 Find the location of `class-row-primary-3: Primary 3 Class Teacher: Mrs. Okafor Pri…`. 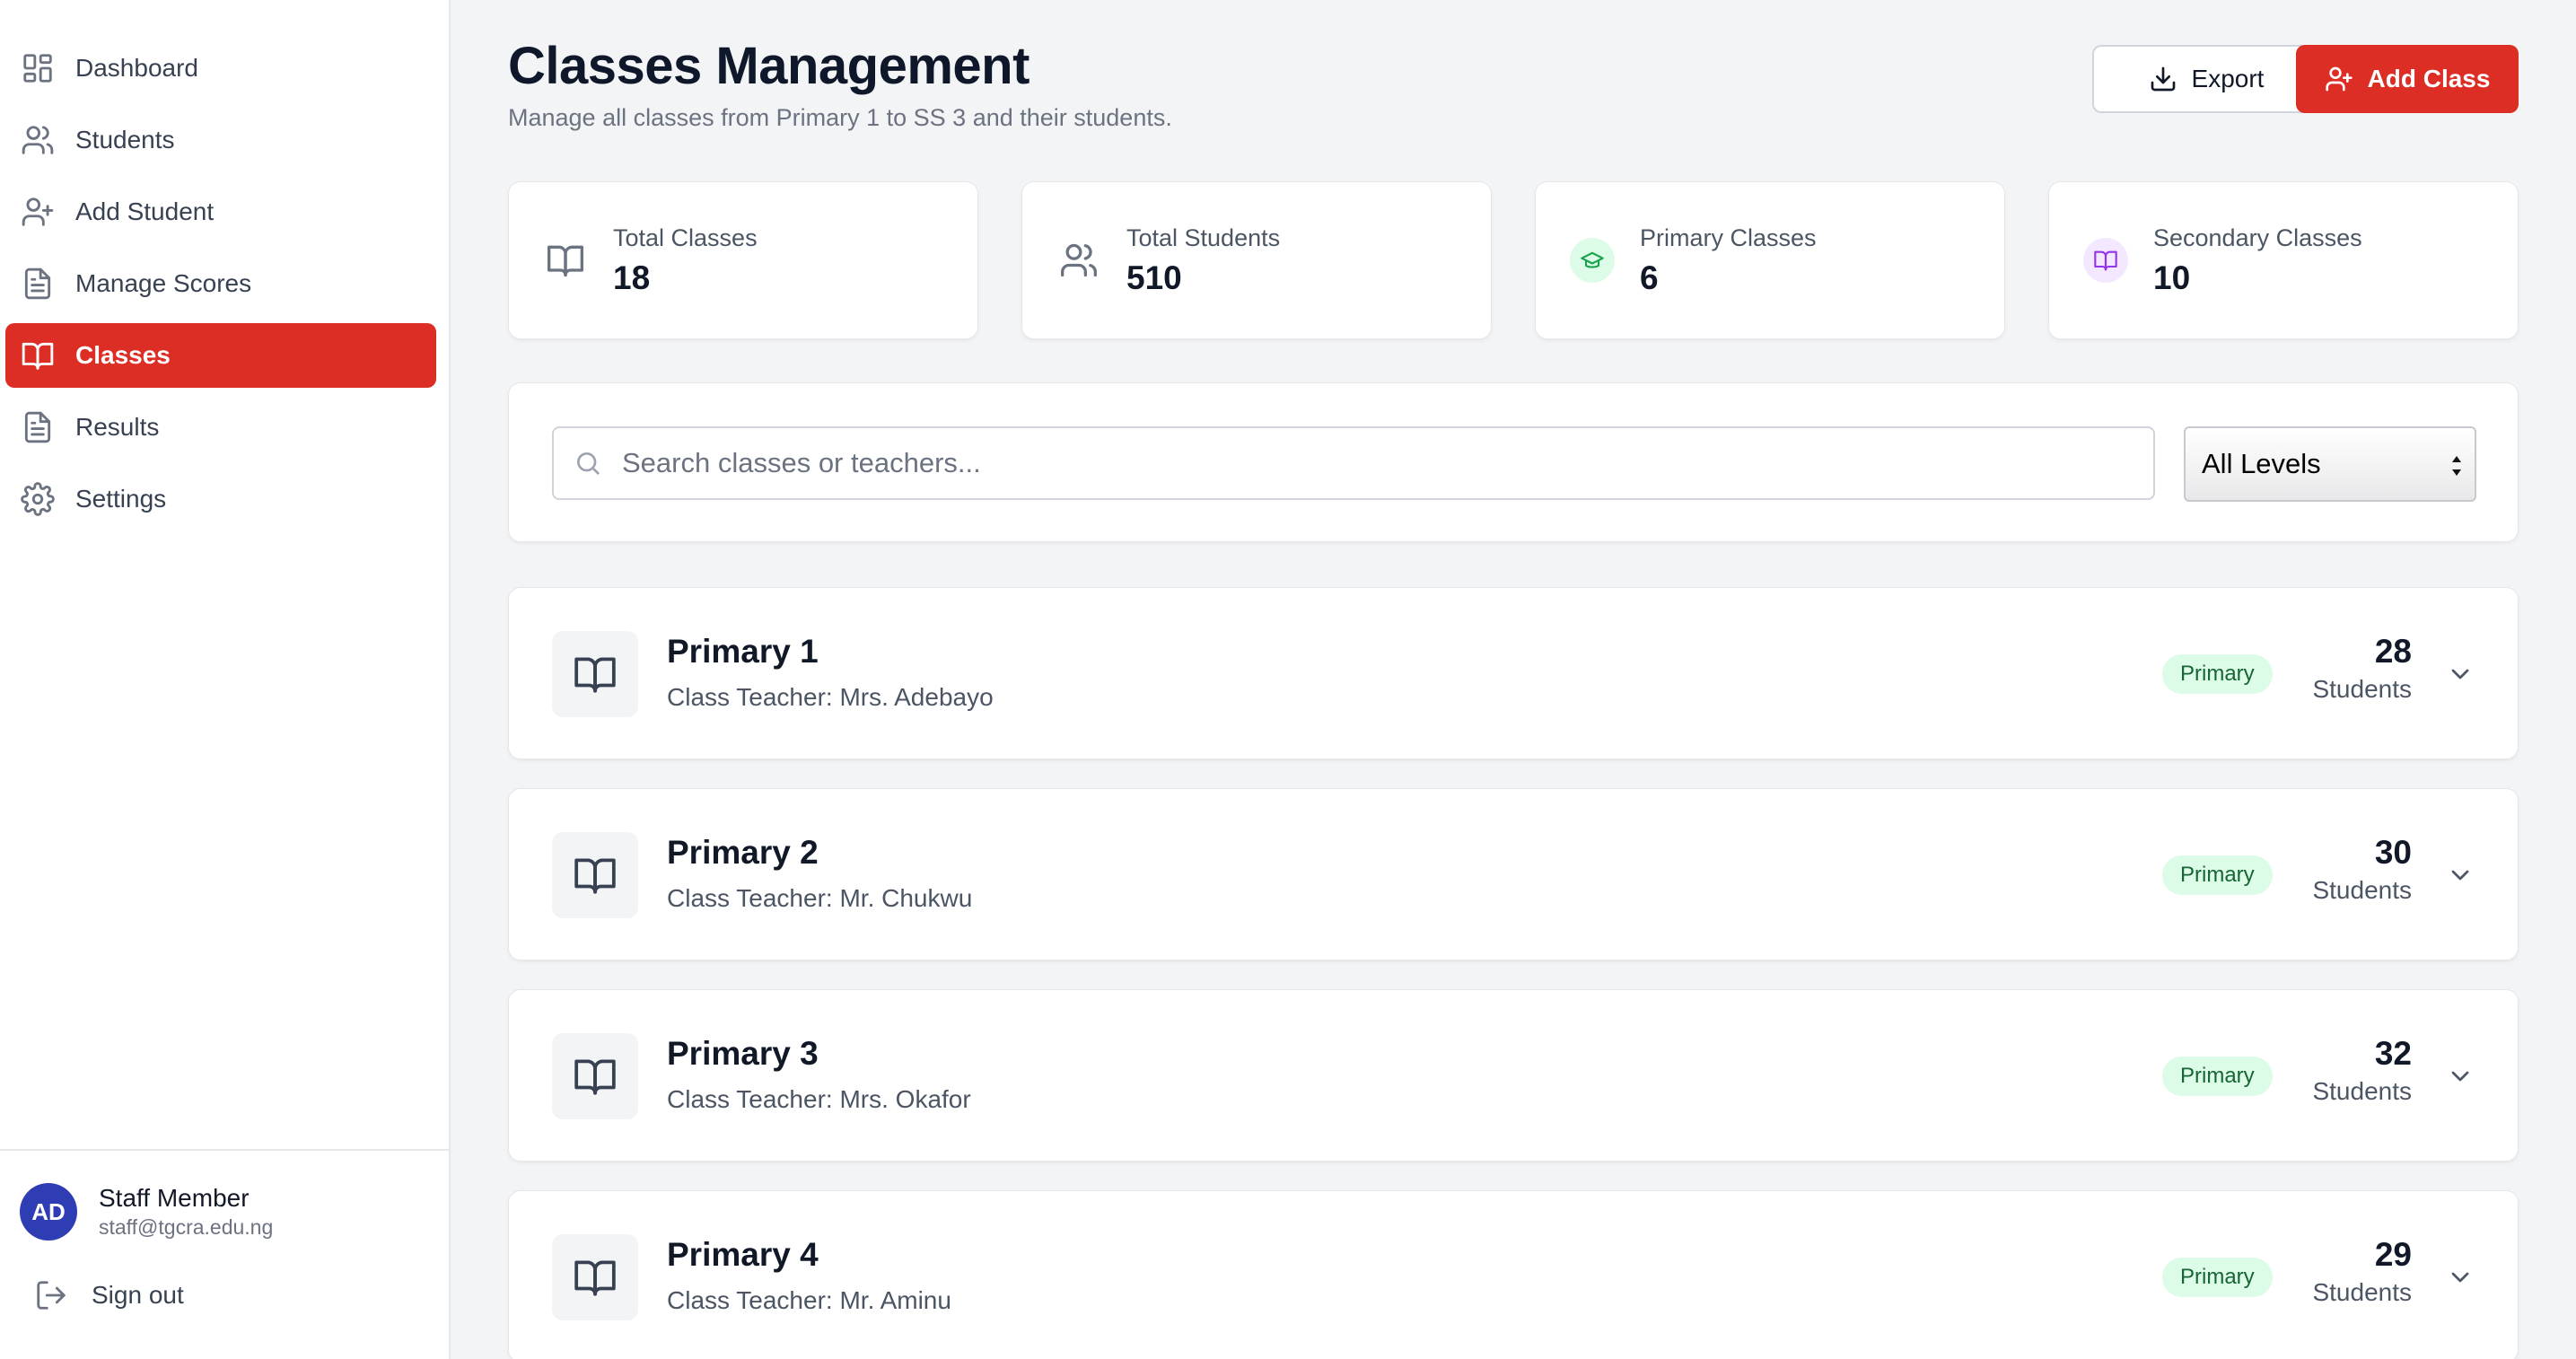

class-row-primary-3: Primary 3 Class Teacher: Mrs. Okafor Pri… is located at coordinates (1513, 1075).